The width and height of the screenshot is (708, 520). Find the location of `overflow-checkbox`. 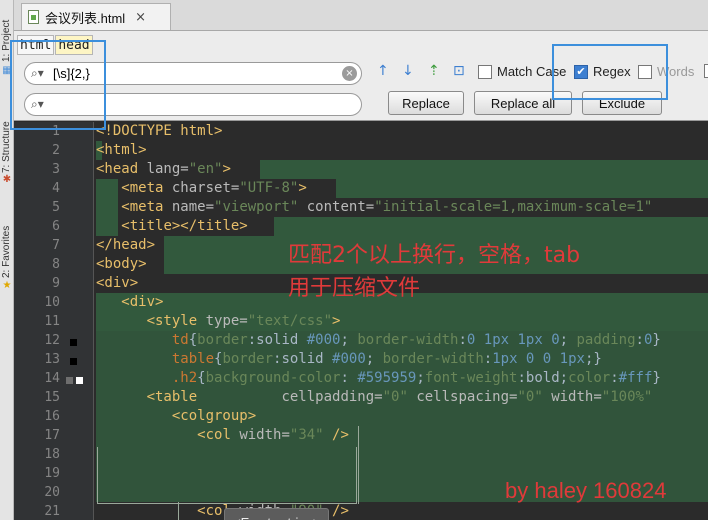

overflow-checkbox is located at coordinates (706, 71).